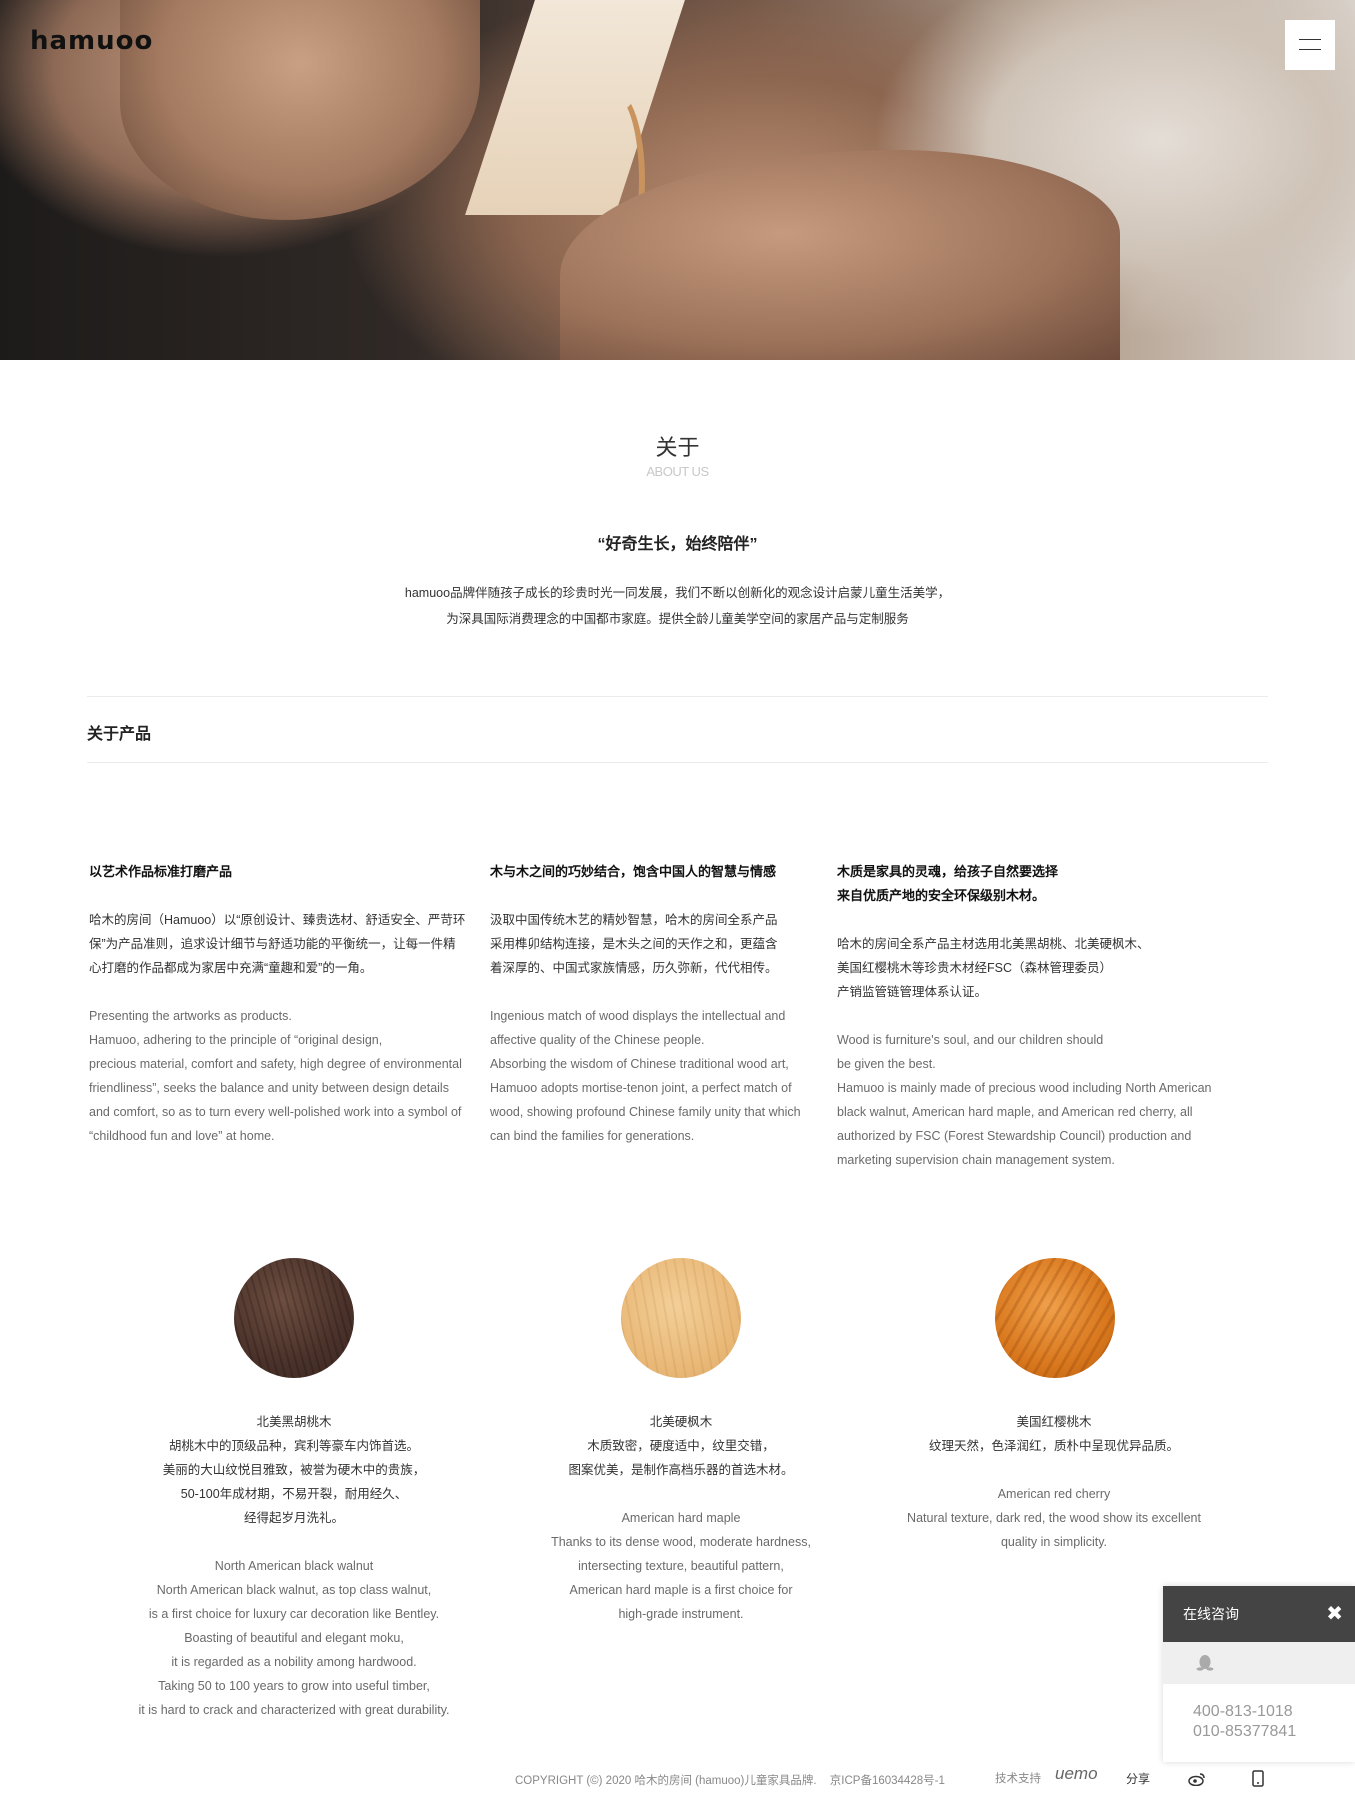 This screenshot has width=1355, height=1797. Describe the element at coordinates (887, 1781) in the screenshot. I see `icp-link: 京ICP备16034428号-1` at that location.